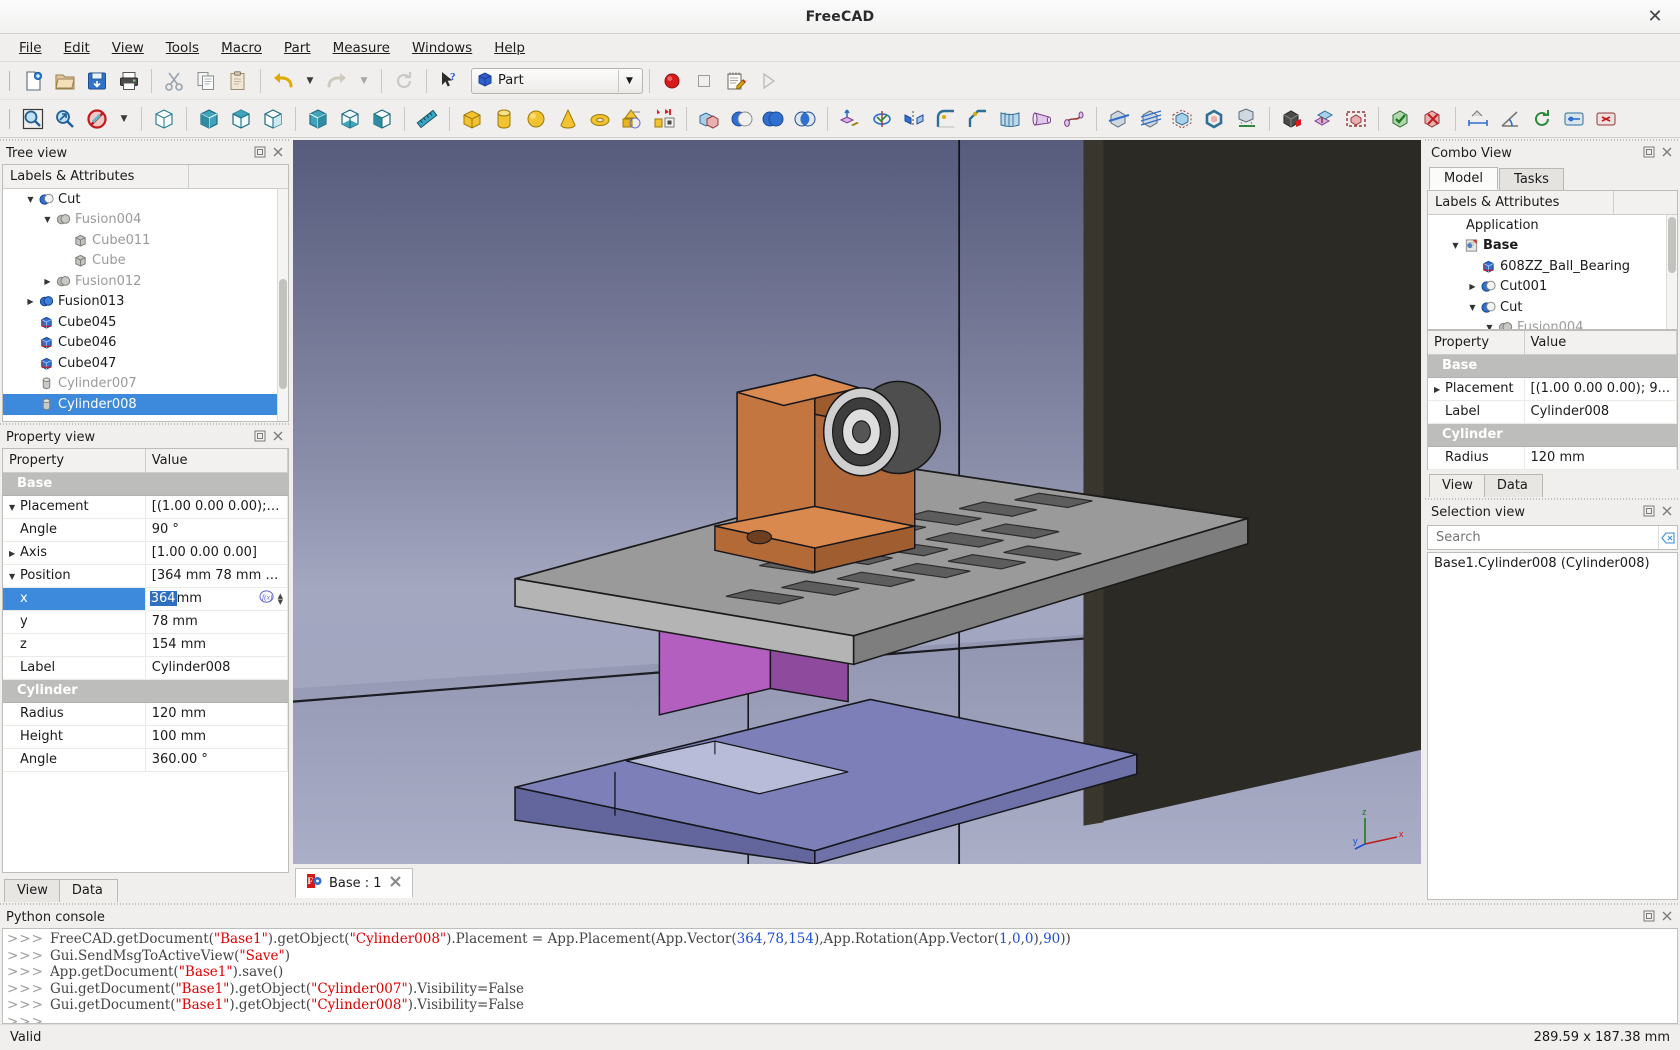 This screenshot has width=1680, height=1050. What do you see at coordinates (1606, 119) in the screenshot?
I see `measure-clear-all-button` at bounding box center [1606, 119].